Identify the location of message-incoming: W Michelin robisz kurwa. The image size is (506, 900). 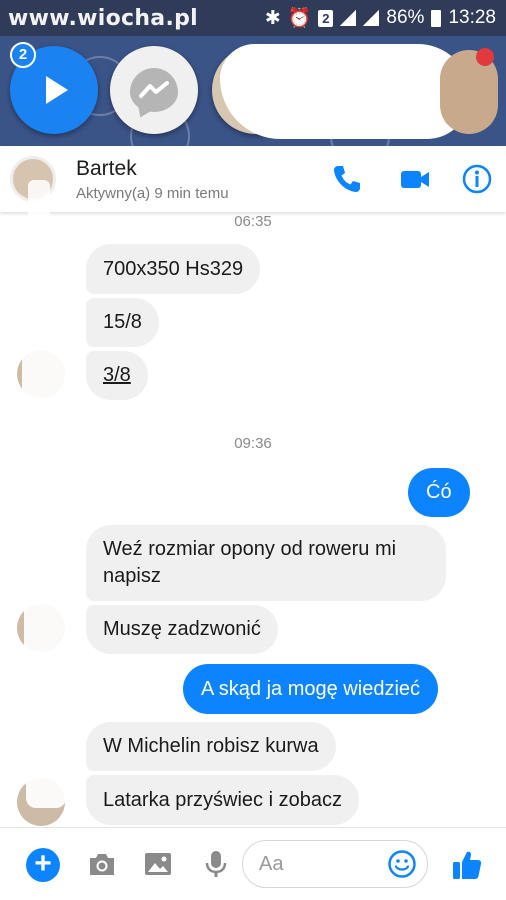
(211, 746).